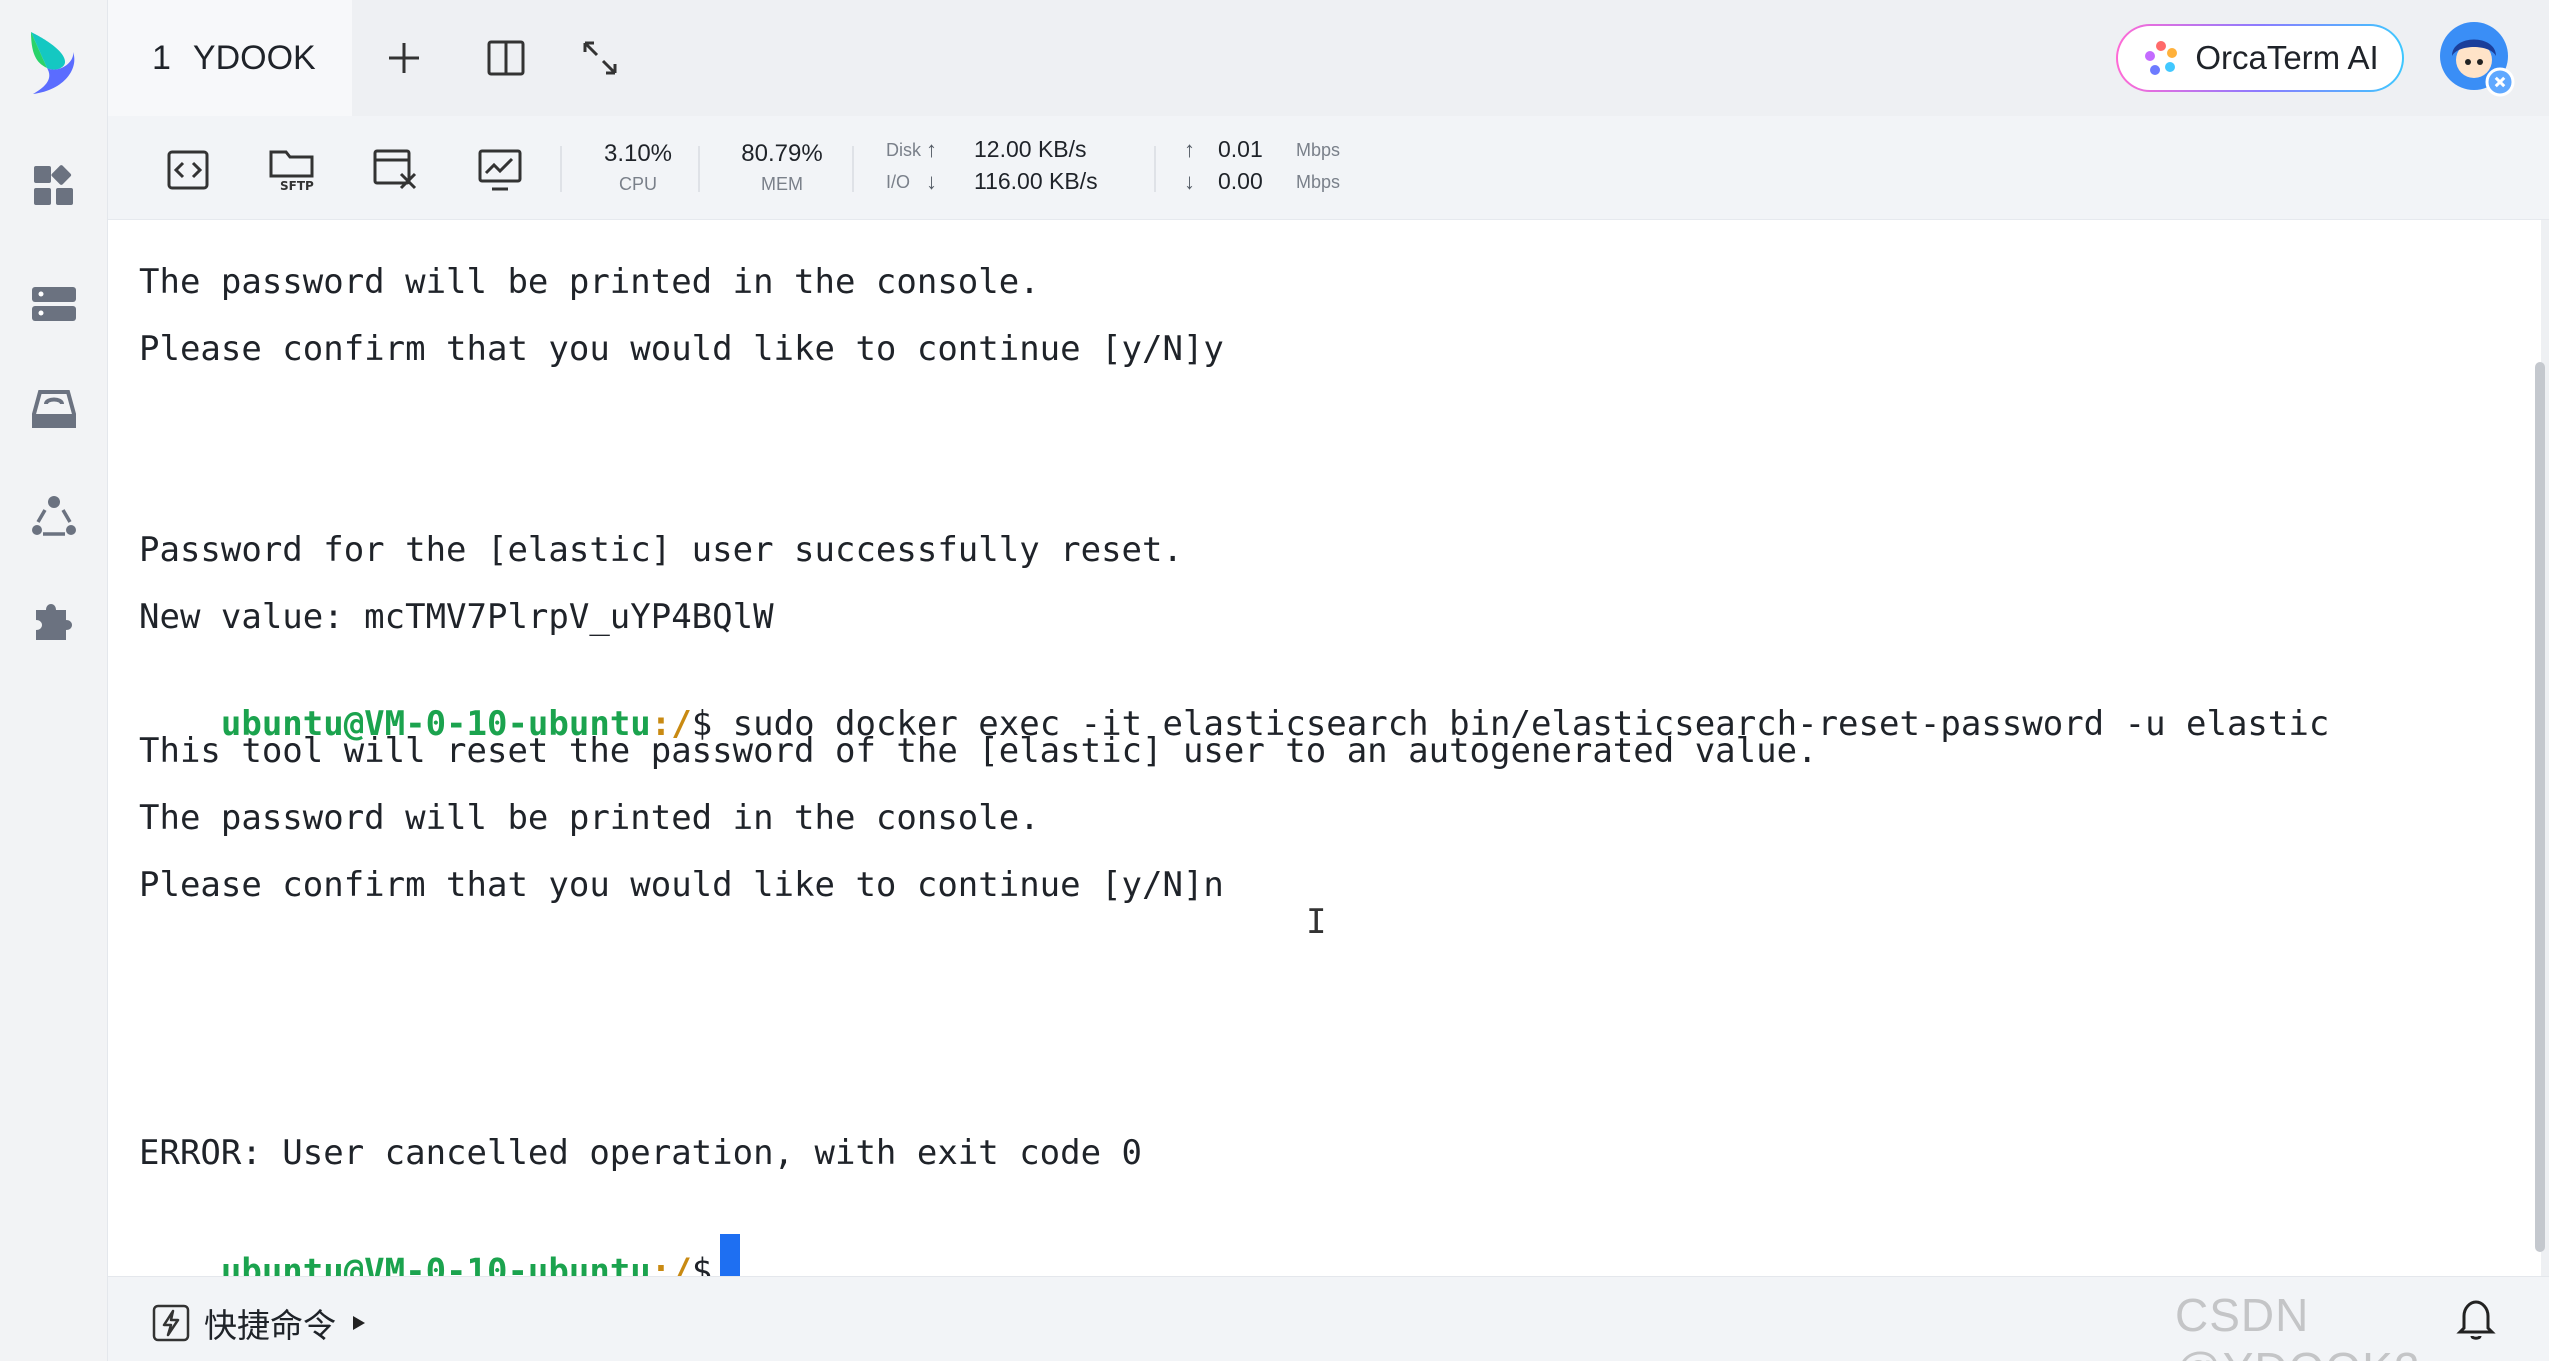  Describe the element at coordinates (1316, 922) in the screenshot. I see `text-cursor-icon: I` at that location.